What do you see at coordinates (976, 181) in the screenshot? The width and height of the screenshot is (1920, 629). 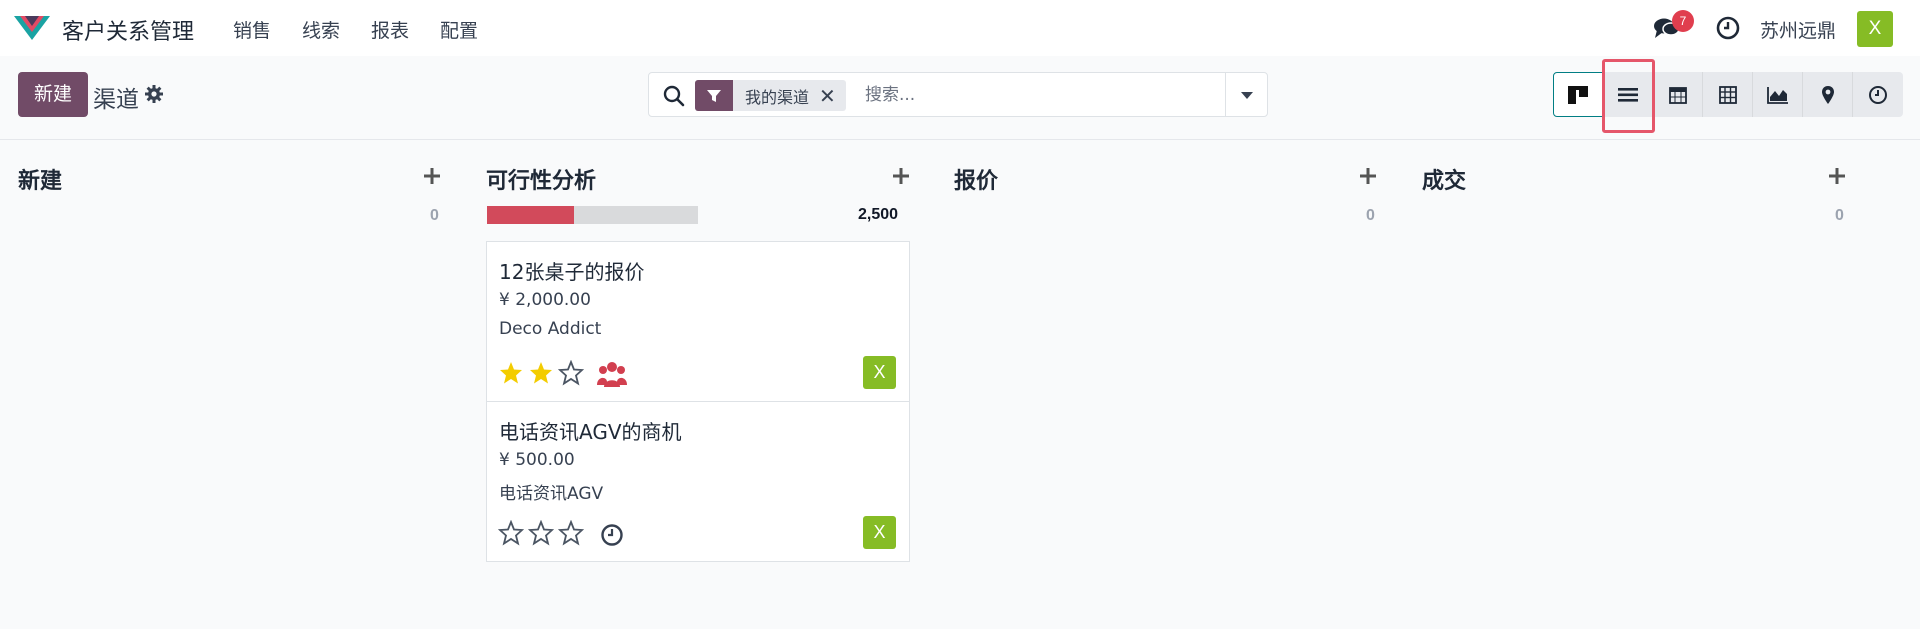 I see `column-title-quotation: 报价` at bounding box center [976, 181].